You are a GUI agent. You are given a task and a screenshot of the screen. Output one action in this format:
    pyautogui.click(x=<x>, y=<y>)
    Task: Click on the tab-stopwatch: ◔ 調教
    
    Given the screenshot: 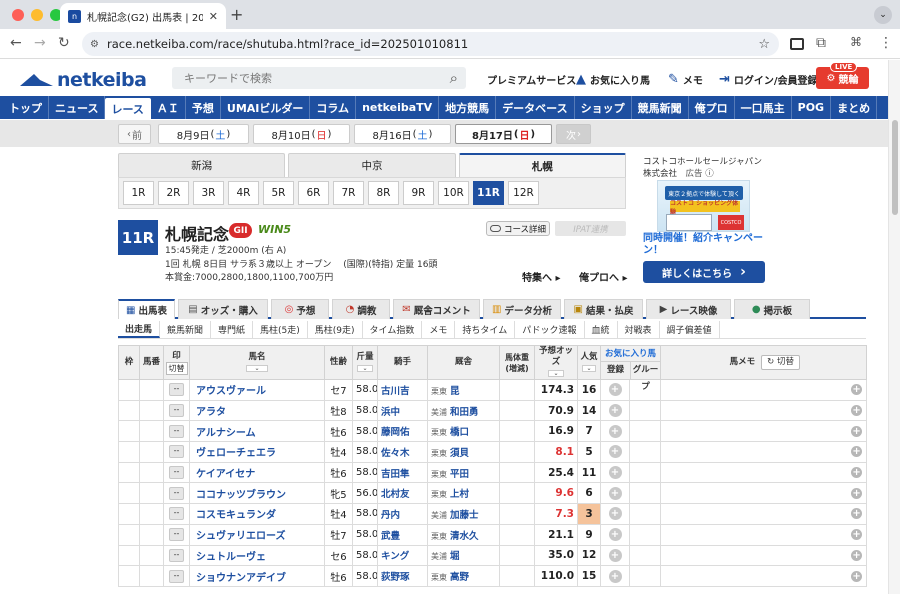 What is the action you would take?
    pyautogui.click(x=361, y=309)
    